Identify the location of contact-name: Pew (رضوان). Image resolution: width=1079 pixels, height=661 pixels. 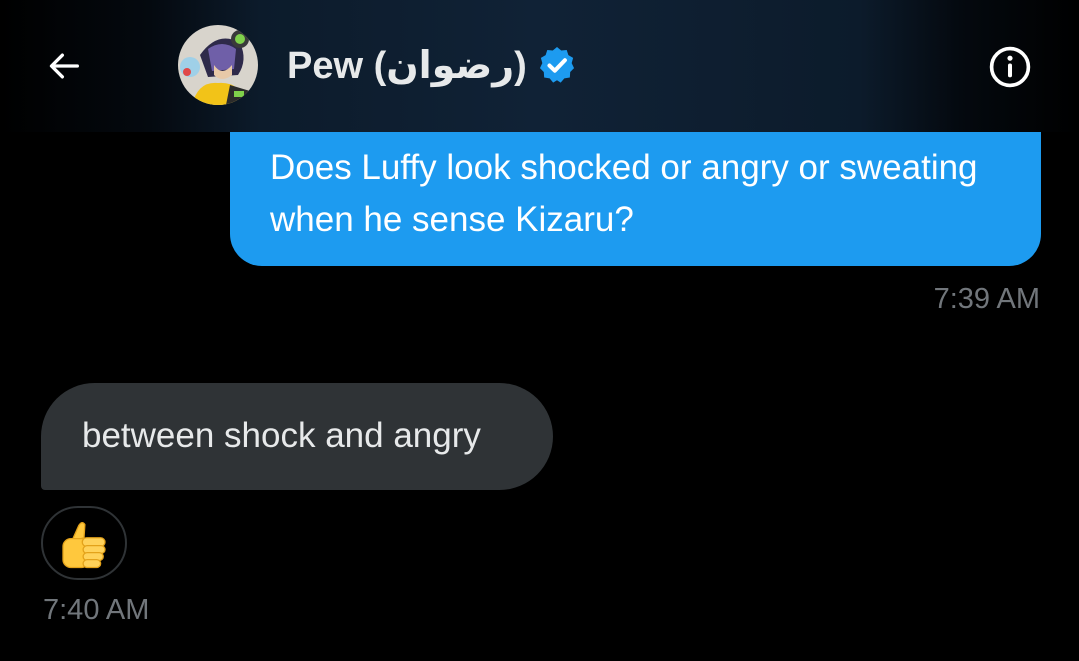
(433, 65).